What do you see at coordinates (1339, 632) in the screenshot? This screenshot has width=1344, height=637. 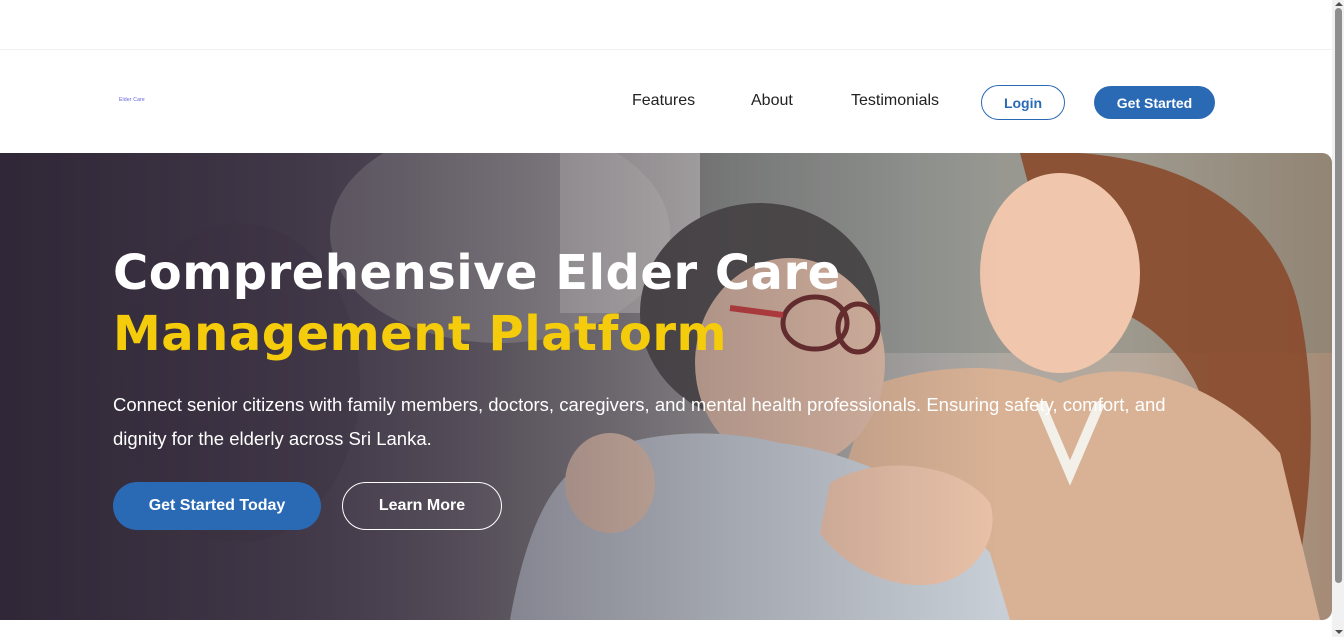 I see `scroll-down-arrow-icon` at bounding box center [1339, 632].